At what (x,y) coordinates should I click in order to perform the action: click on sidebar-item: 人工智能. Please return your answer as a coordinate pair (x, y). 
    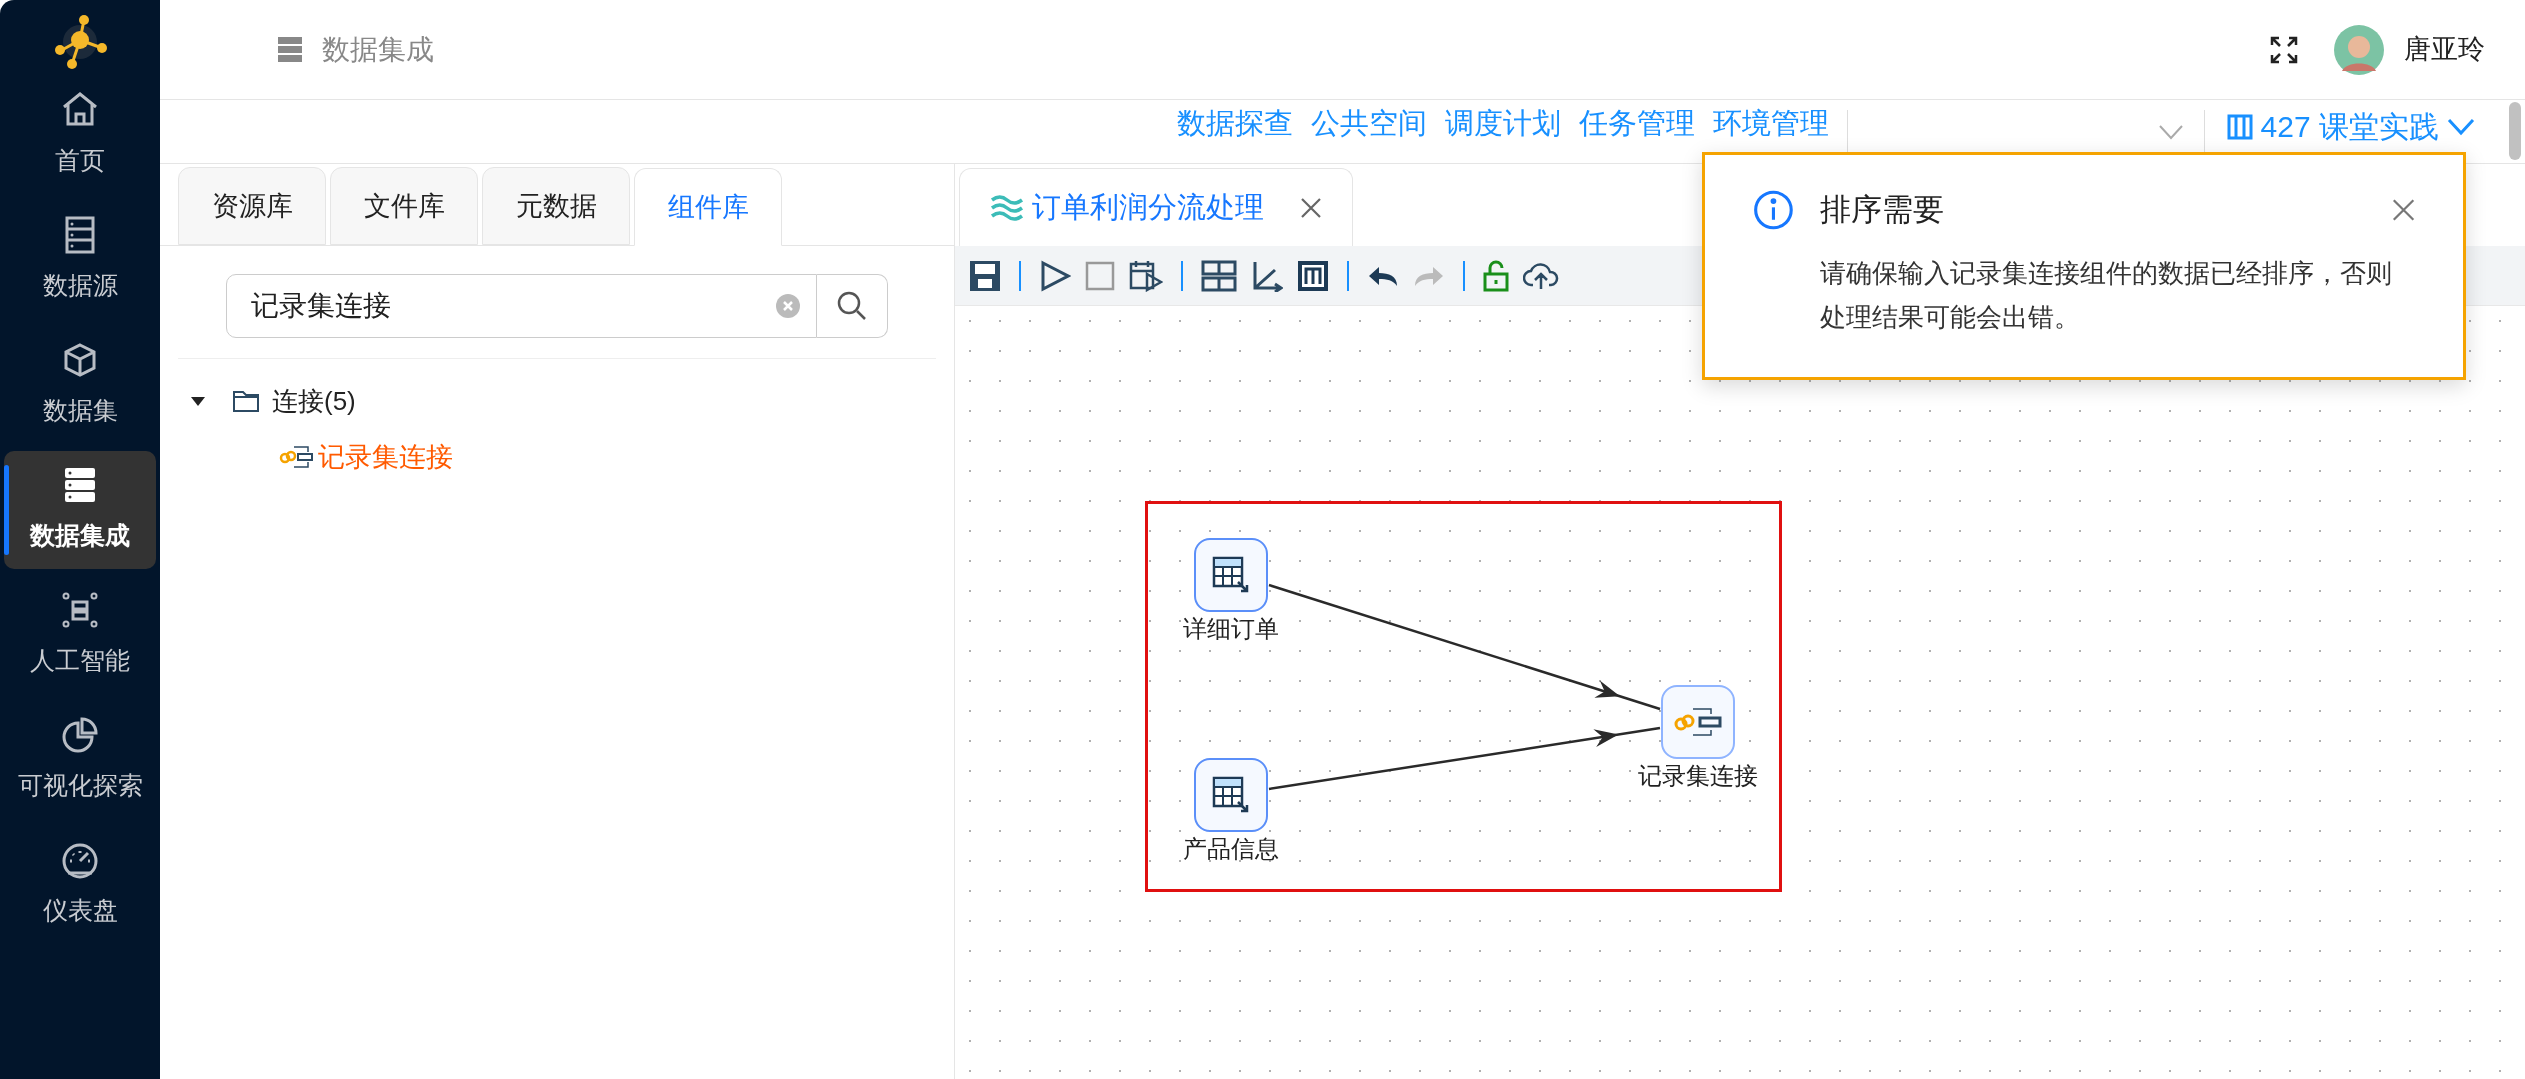
    Looking at the image, I should click on (80, 635).